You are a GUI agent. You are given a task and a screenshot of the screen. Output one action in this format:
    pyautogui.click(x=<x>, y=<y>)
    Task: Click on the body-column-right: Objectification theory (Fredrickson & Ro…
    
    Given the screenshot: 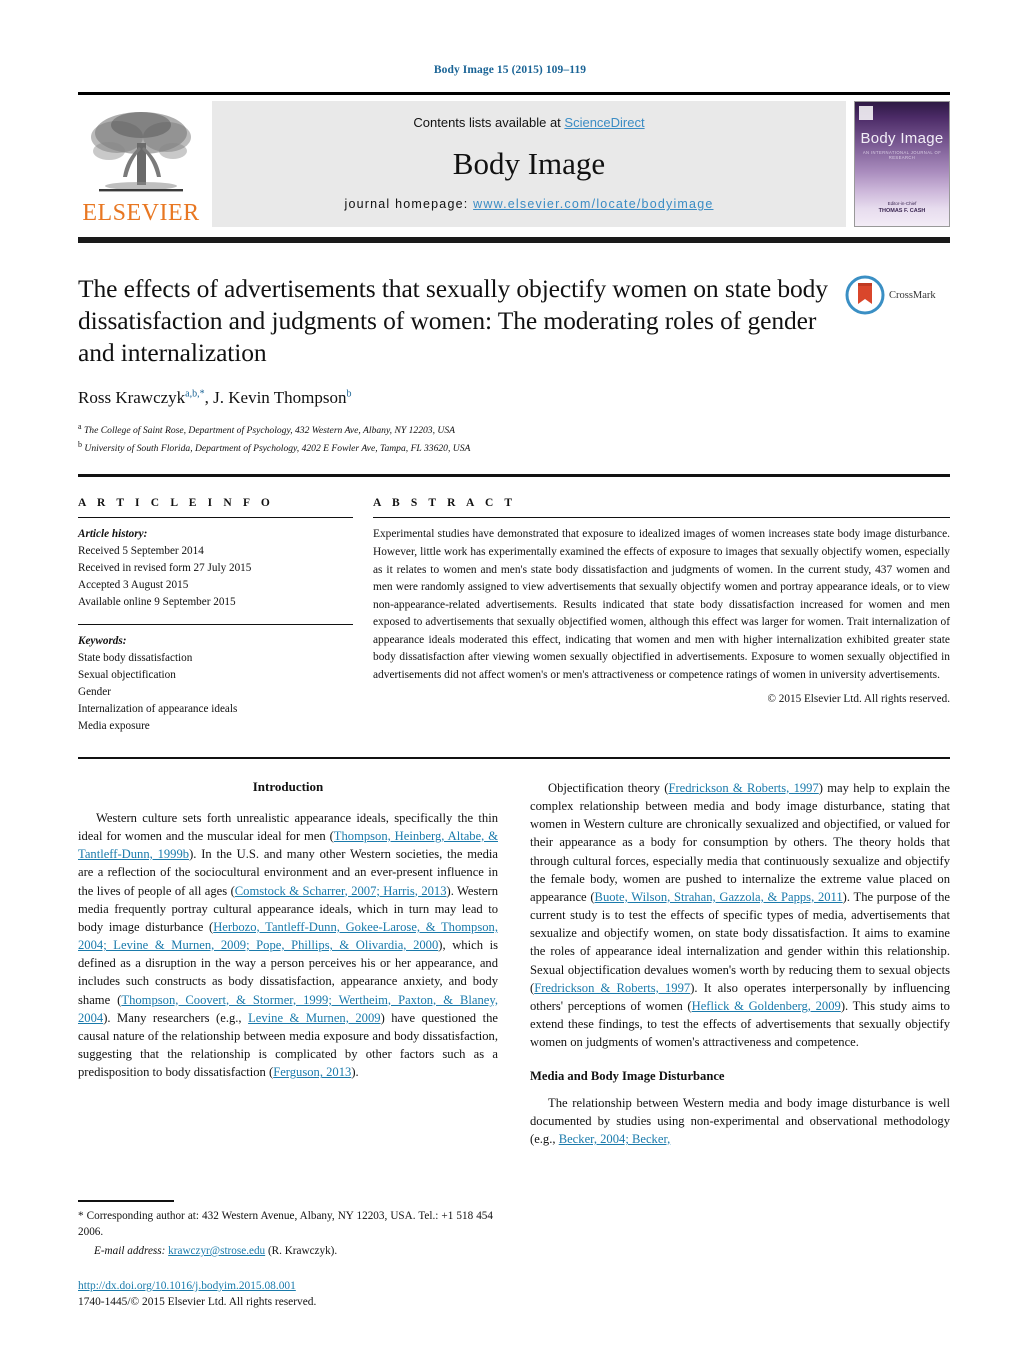 What is the action you would take?
    pyautogui.click(x=740, y=964)
    